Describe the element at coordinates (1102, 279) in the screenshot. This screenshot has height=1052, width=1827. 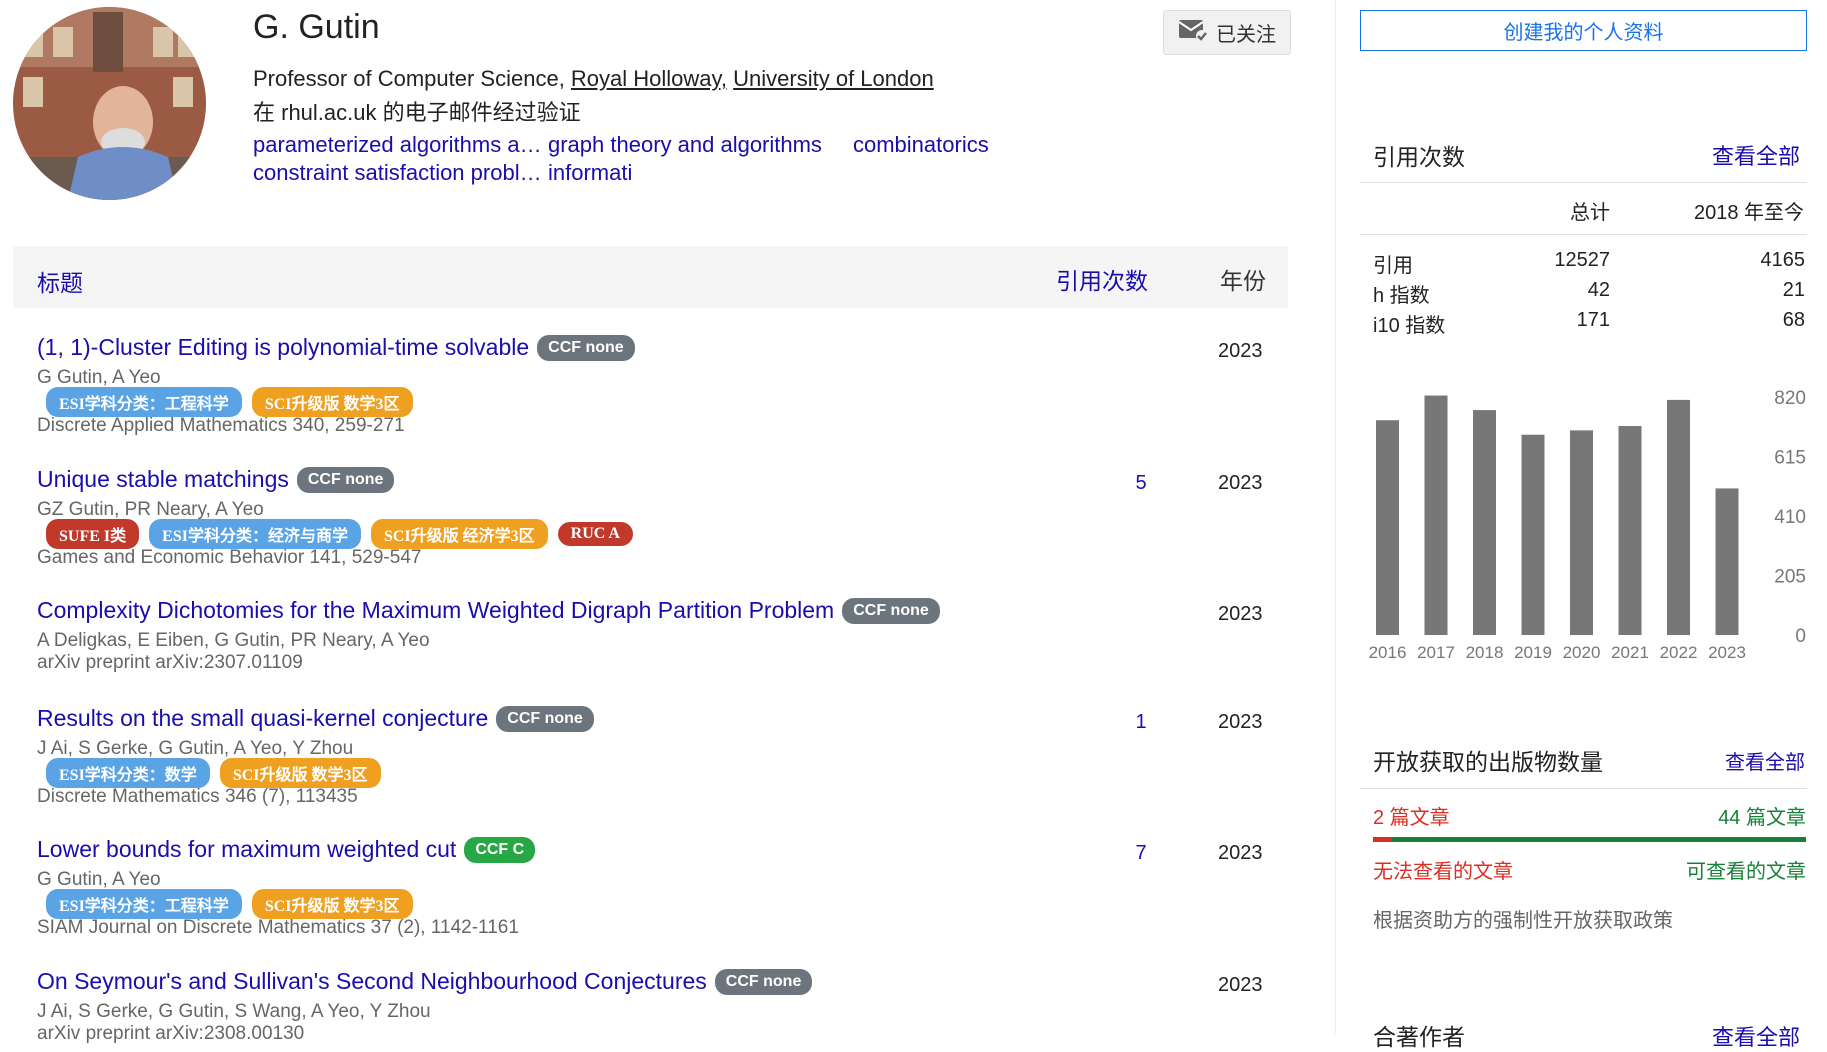
I see `sort-by-cited: 引用次数` at that location.